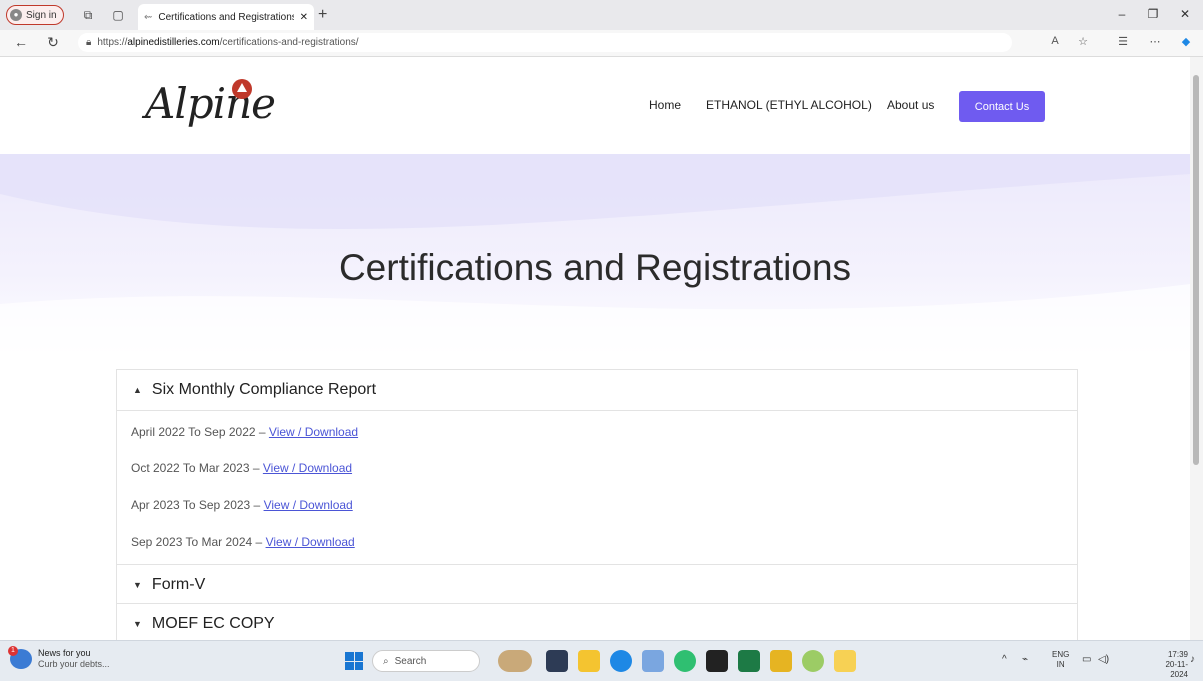 The image size is (1203, 681). What do you see at coordinates (89, 42) in the screenshot?
I see `lock-icon: 🔒︎` at bounding box center [89, 42].